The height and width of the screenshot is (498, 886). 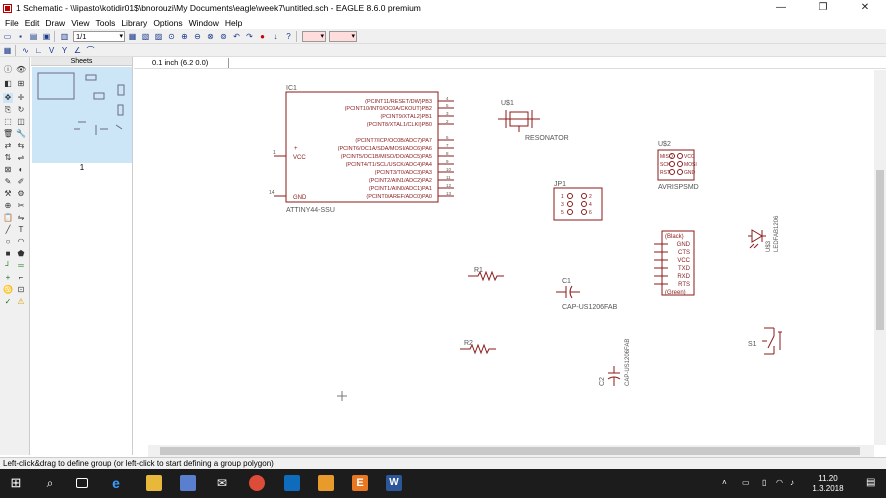 I want to click on fusion-sync-button, so click(x=343, y=36).